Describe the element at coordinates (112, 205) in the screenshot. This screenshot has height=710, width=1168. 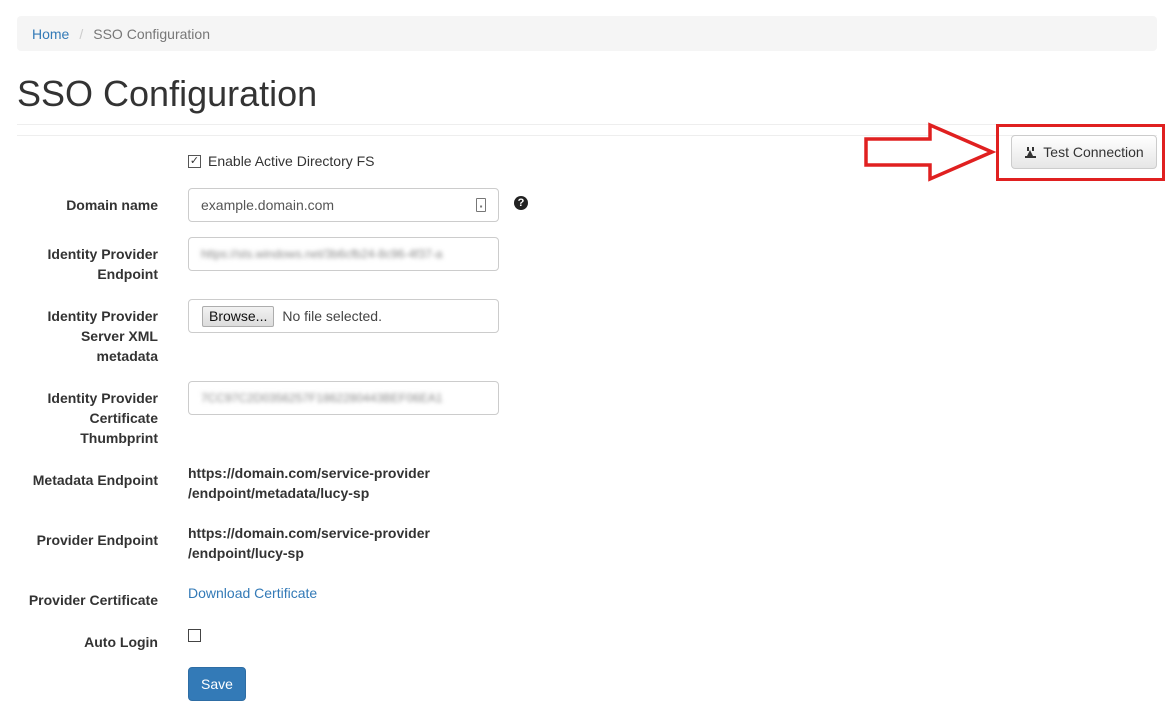
I see `domain-name-label: Domain name` at that location.